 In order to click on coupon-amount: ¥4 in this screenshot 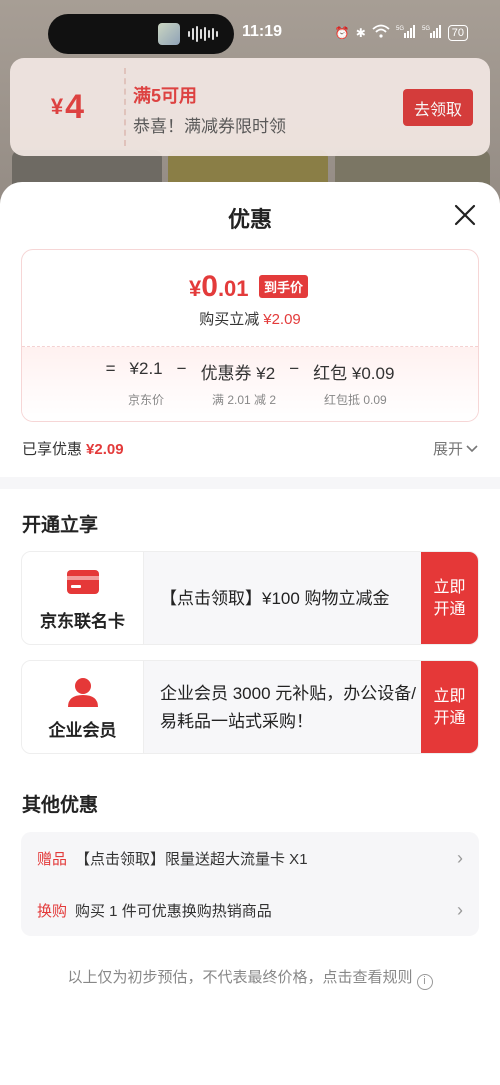, I will do `click(67, 106)`.